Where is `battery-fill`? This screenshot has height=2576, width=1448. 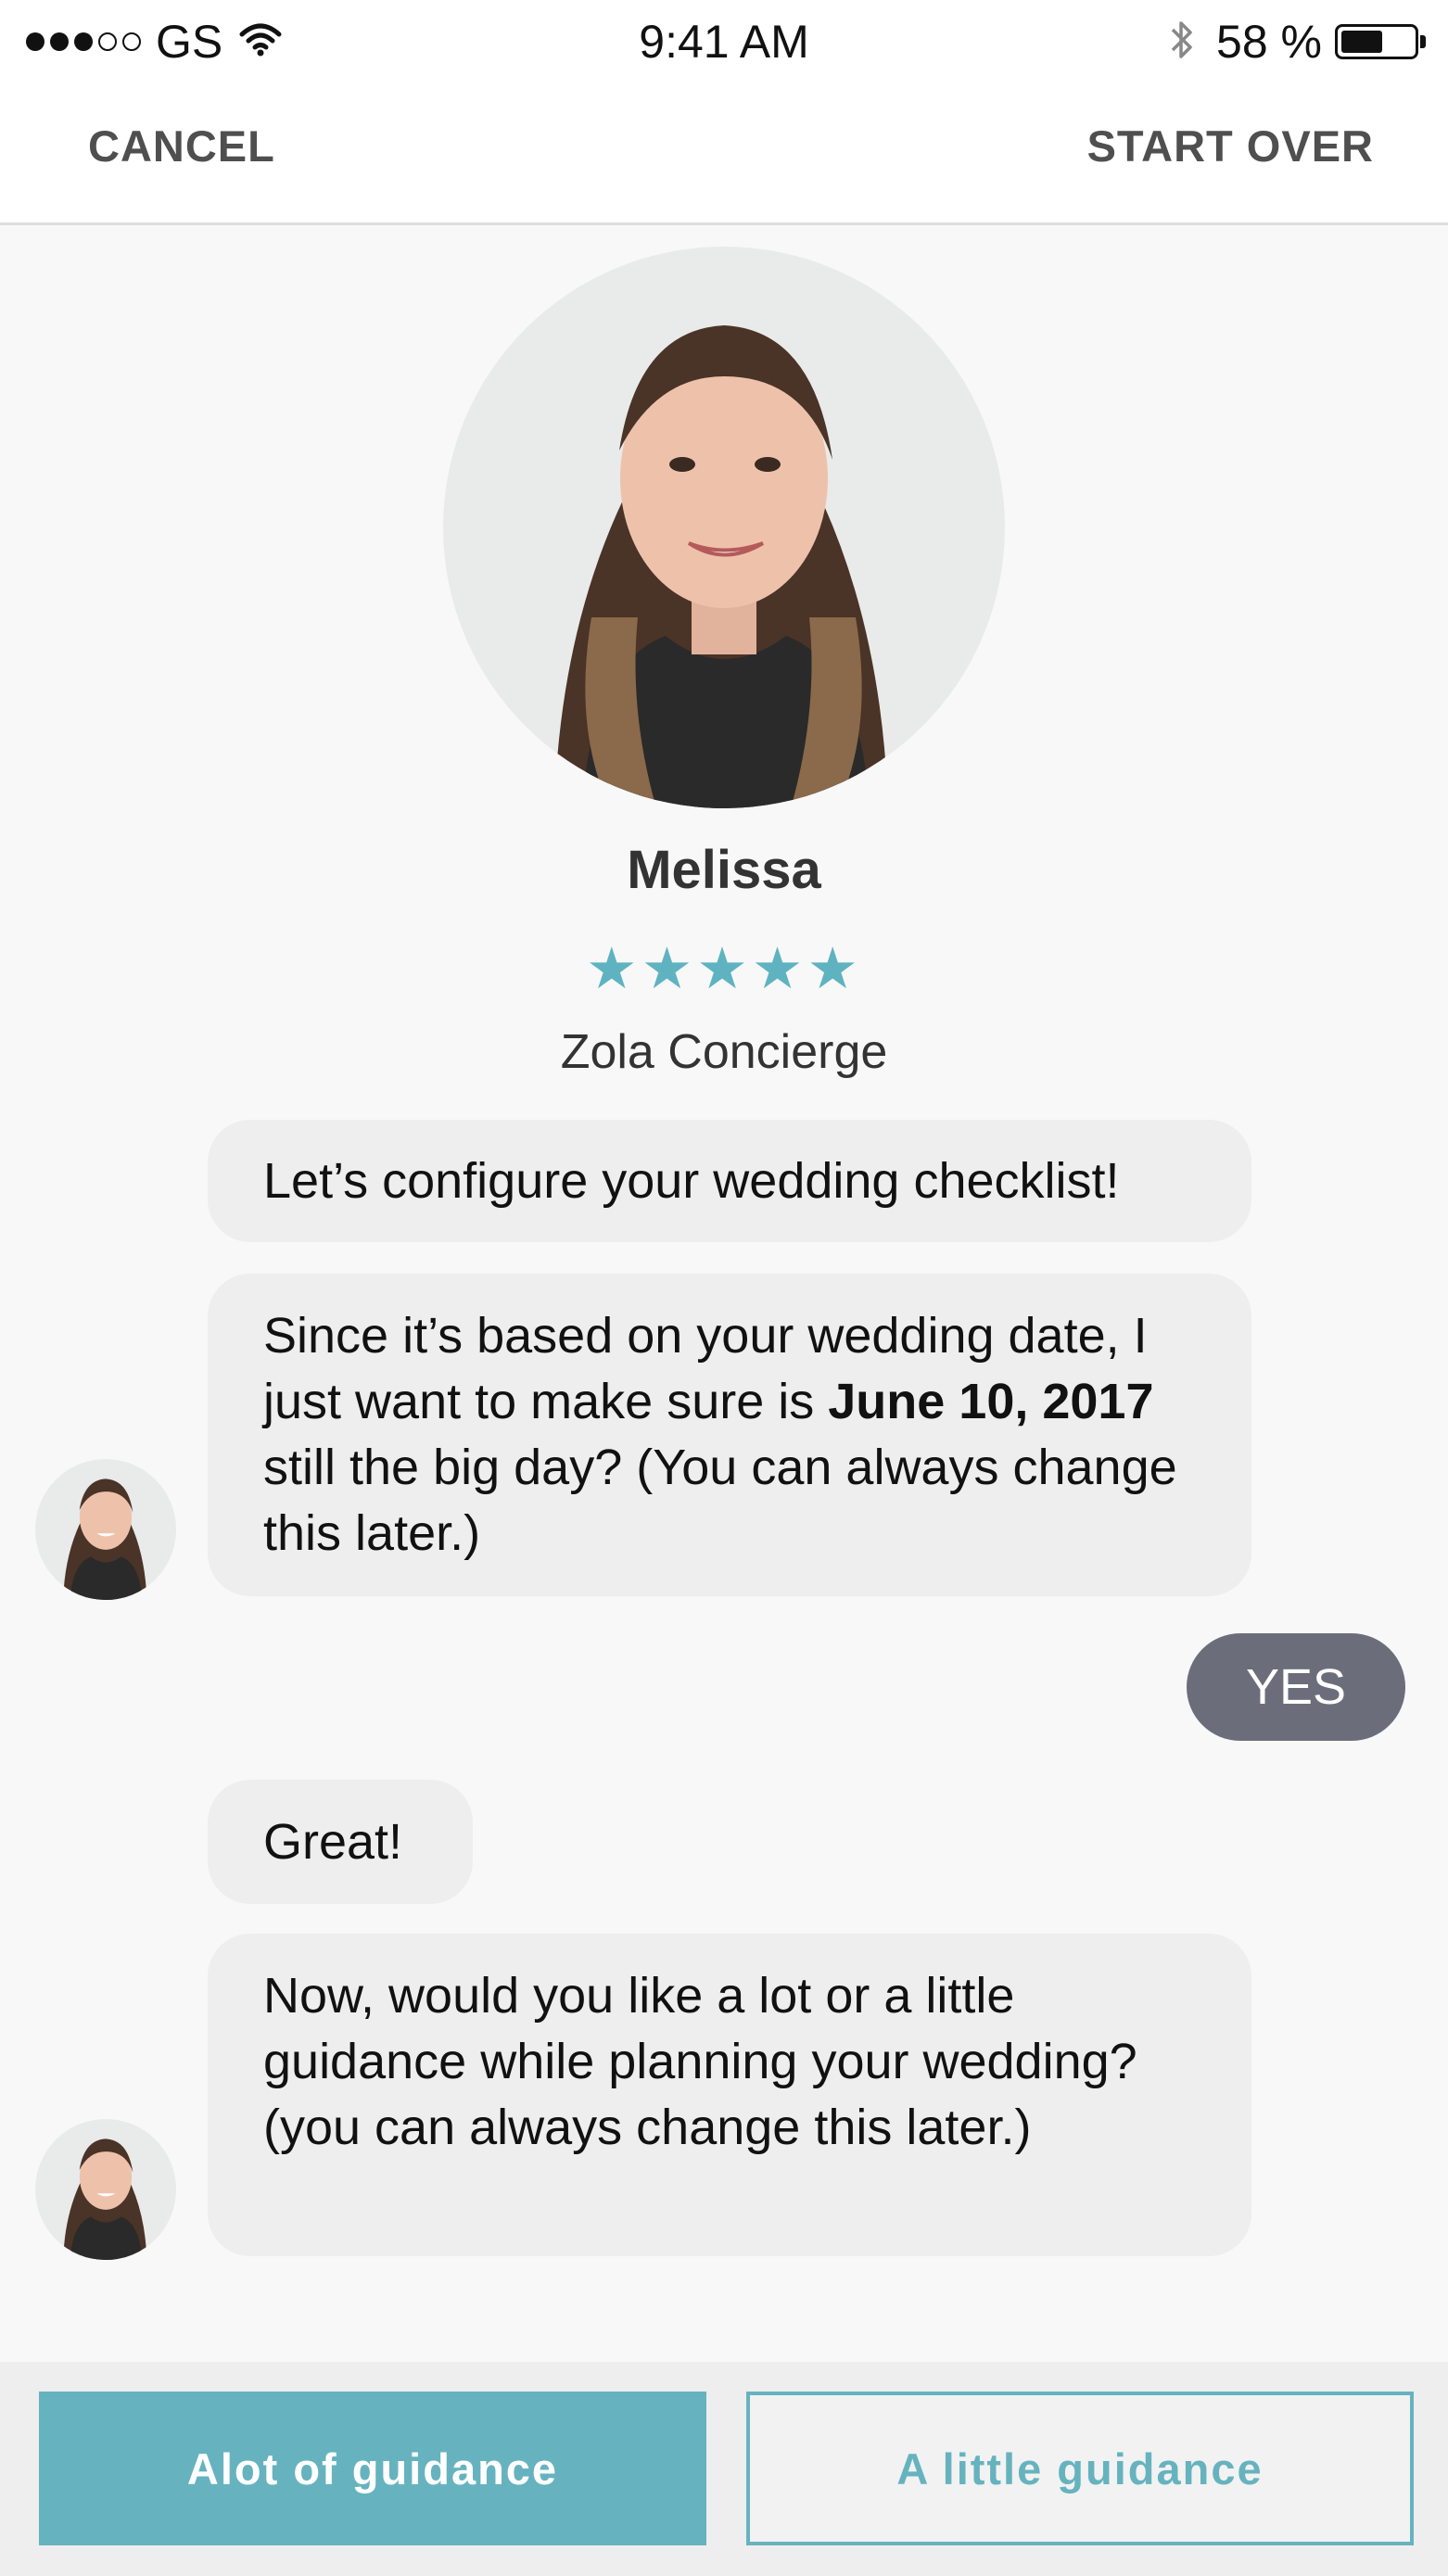
battery-fill is located at coordinates (1362, 42).